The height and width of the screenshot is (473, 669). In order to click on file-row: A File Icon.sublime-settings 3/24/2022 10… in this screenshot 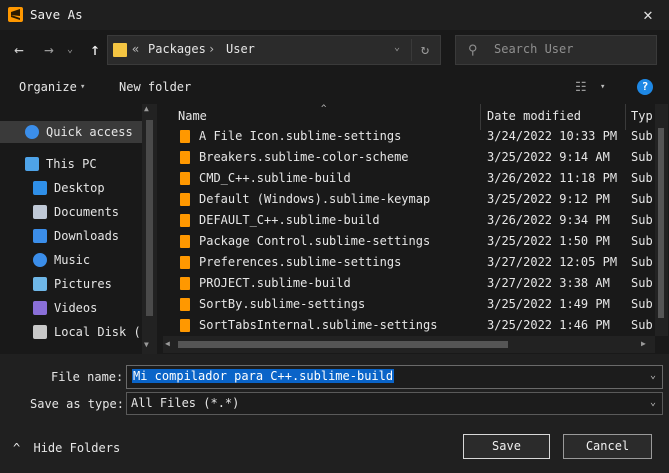, I will do `click(413, 136)`.